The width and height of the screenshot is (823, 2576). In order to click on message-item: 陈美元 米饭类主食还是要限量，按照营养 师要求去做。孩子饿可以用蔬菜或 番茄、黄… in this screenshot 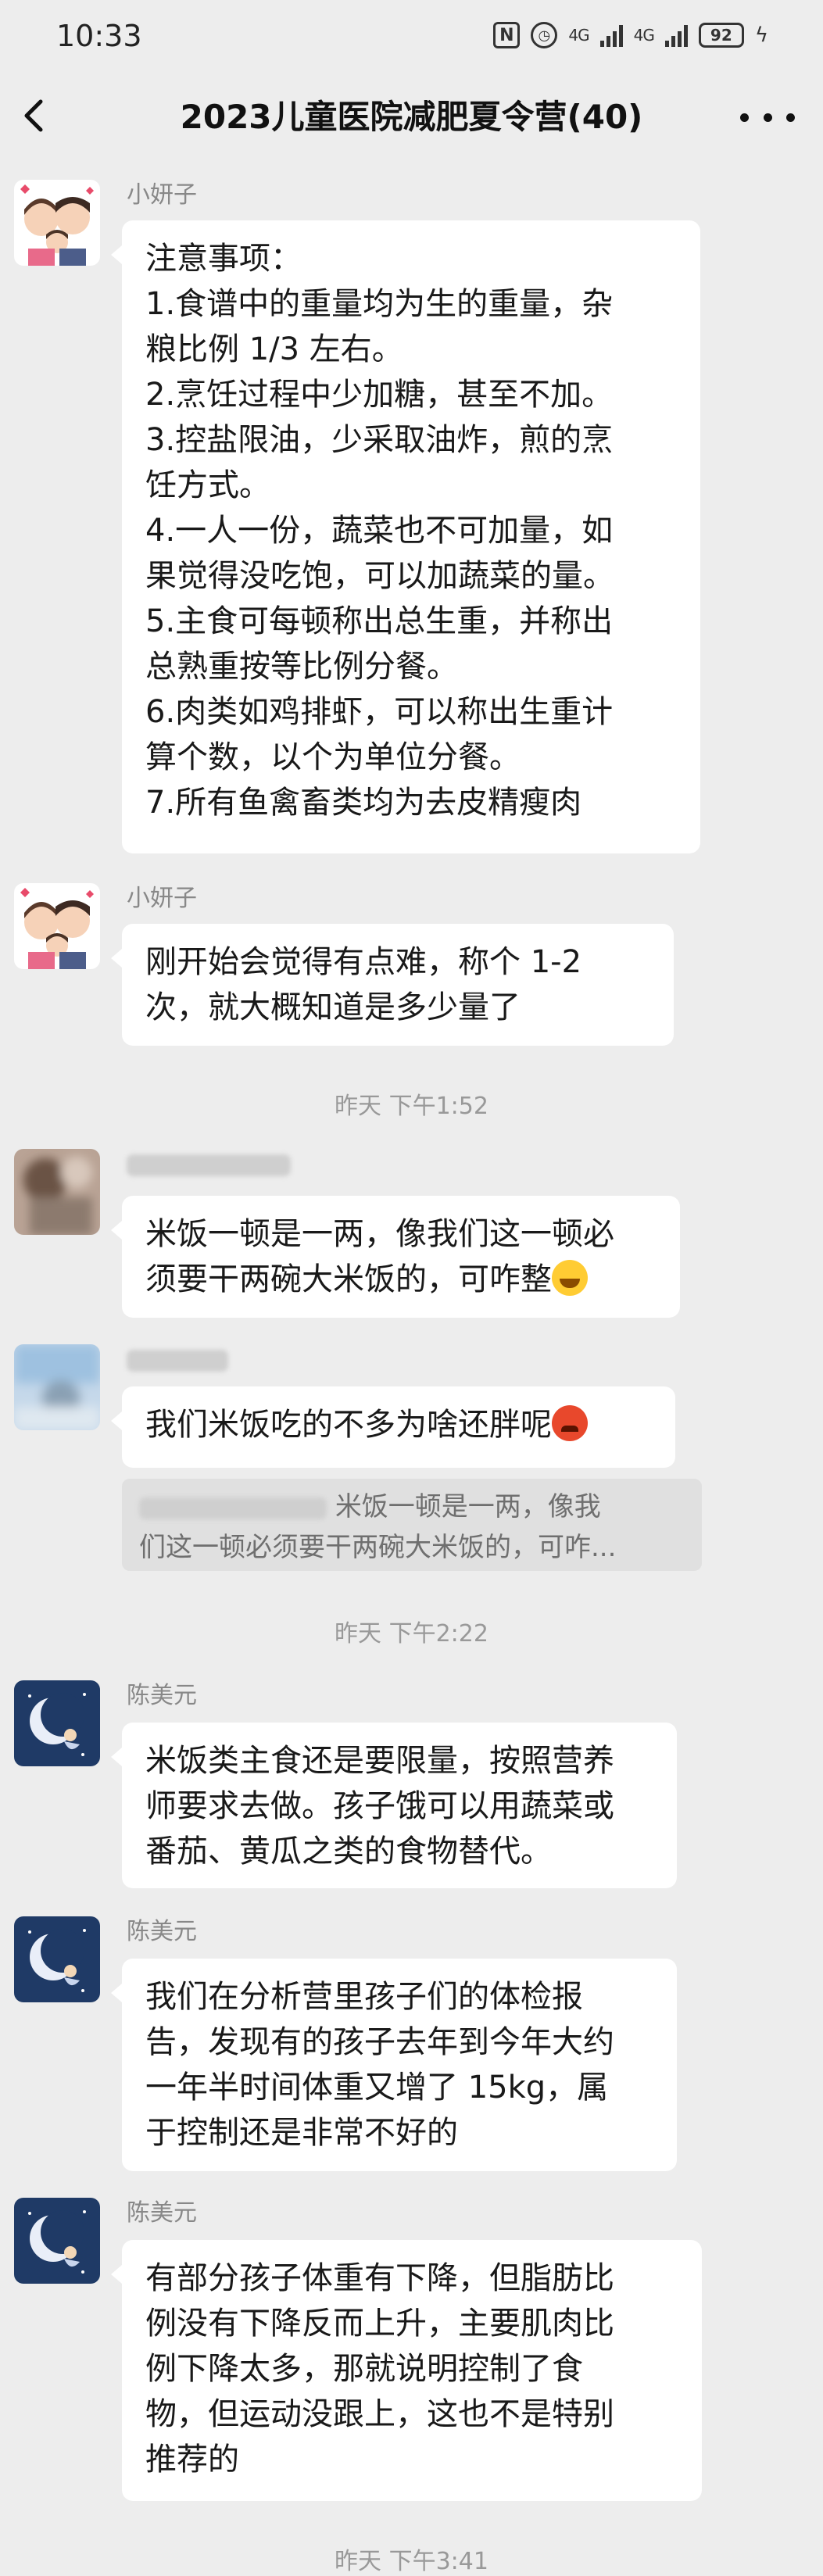, I will do `click(411, 1789)`.